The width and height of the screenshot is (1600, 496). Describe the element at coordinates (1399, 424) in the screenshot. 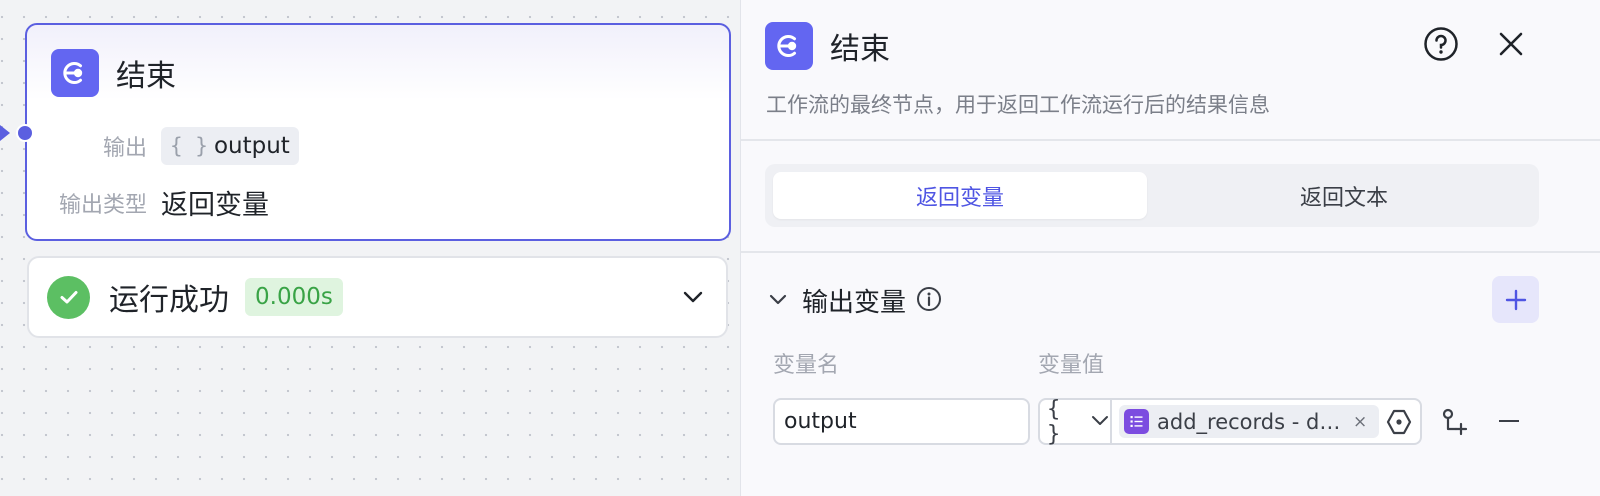

I see `variable-picker-icon` at that location.